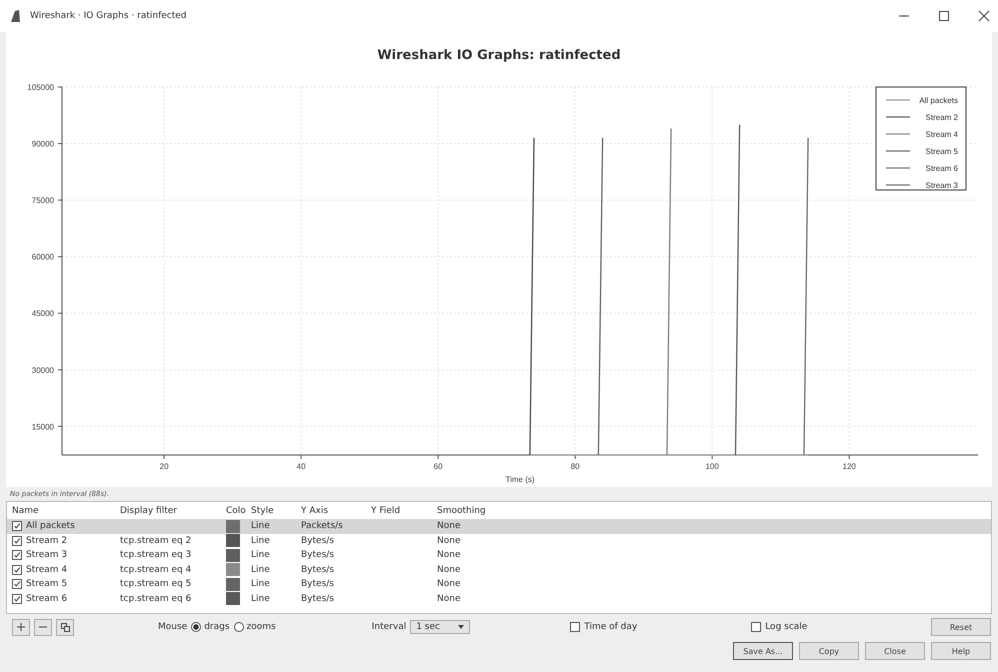  What do you see at coordinates (301, 466) in the screenshot?
I see `x-tick-label: 40` at bounding box center [301, 466].